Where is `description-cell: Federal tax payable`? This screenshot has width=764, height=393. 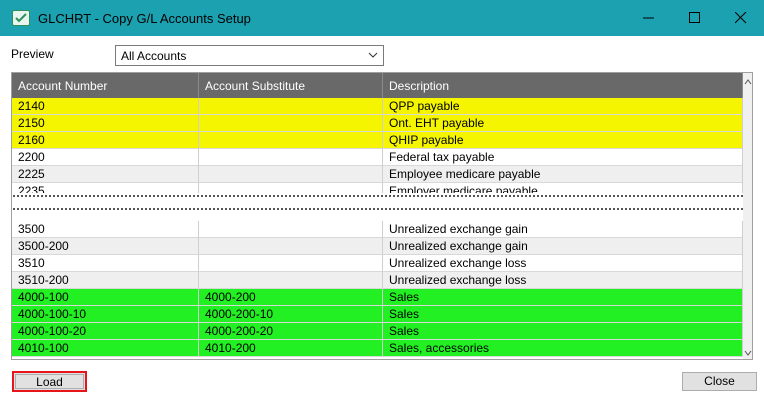 description-cell: Federal tax payable is located at coordinates (563, 157).